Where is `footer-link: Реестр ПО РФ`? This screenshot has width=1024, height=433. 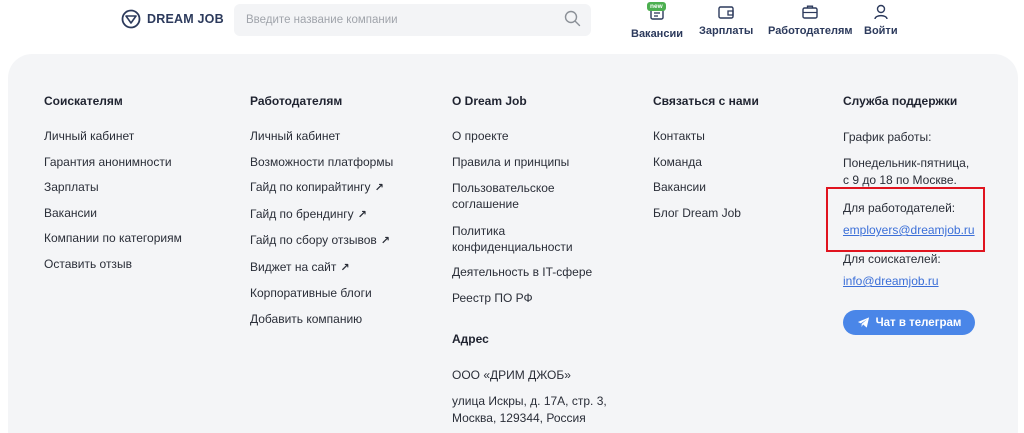 footer-link: Реестр ПО РФ is located at coordinates (529, 298).